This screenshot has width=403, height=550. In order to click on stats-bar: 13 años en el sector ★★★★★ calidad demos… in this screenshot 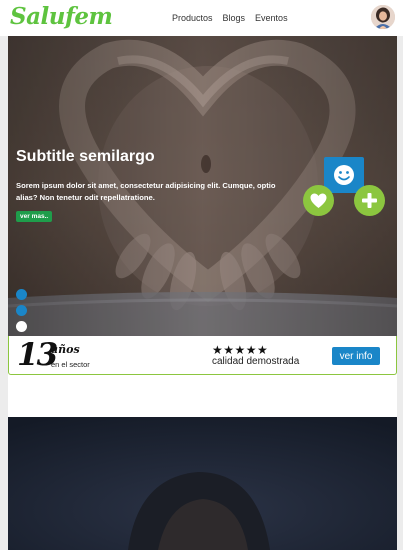, I will do `click(202, 355)`.